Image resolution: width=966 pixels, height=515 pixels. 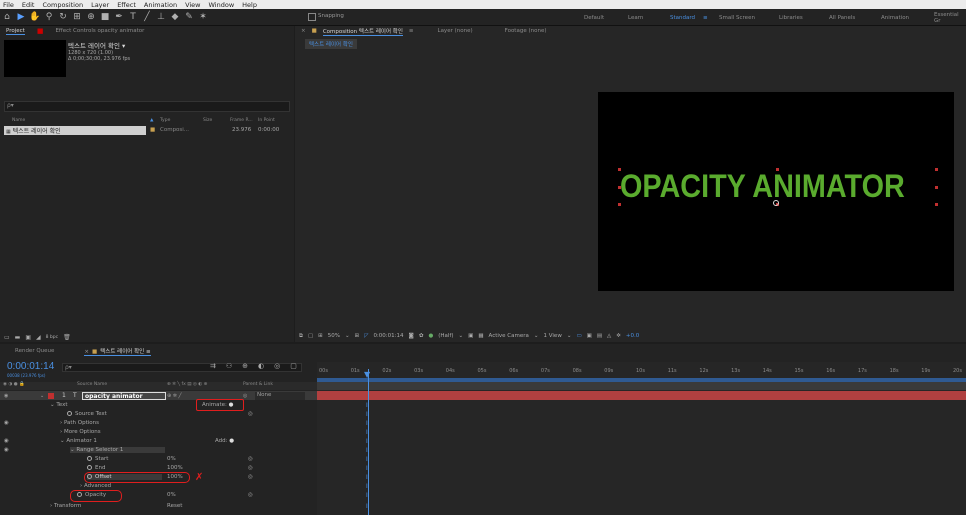 What do you see at coordinates (6, 396) in the screenshot?
I see `visibility-icon: ◉` at bounding box center [6, 396].